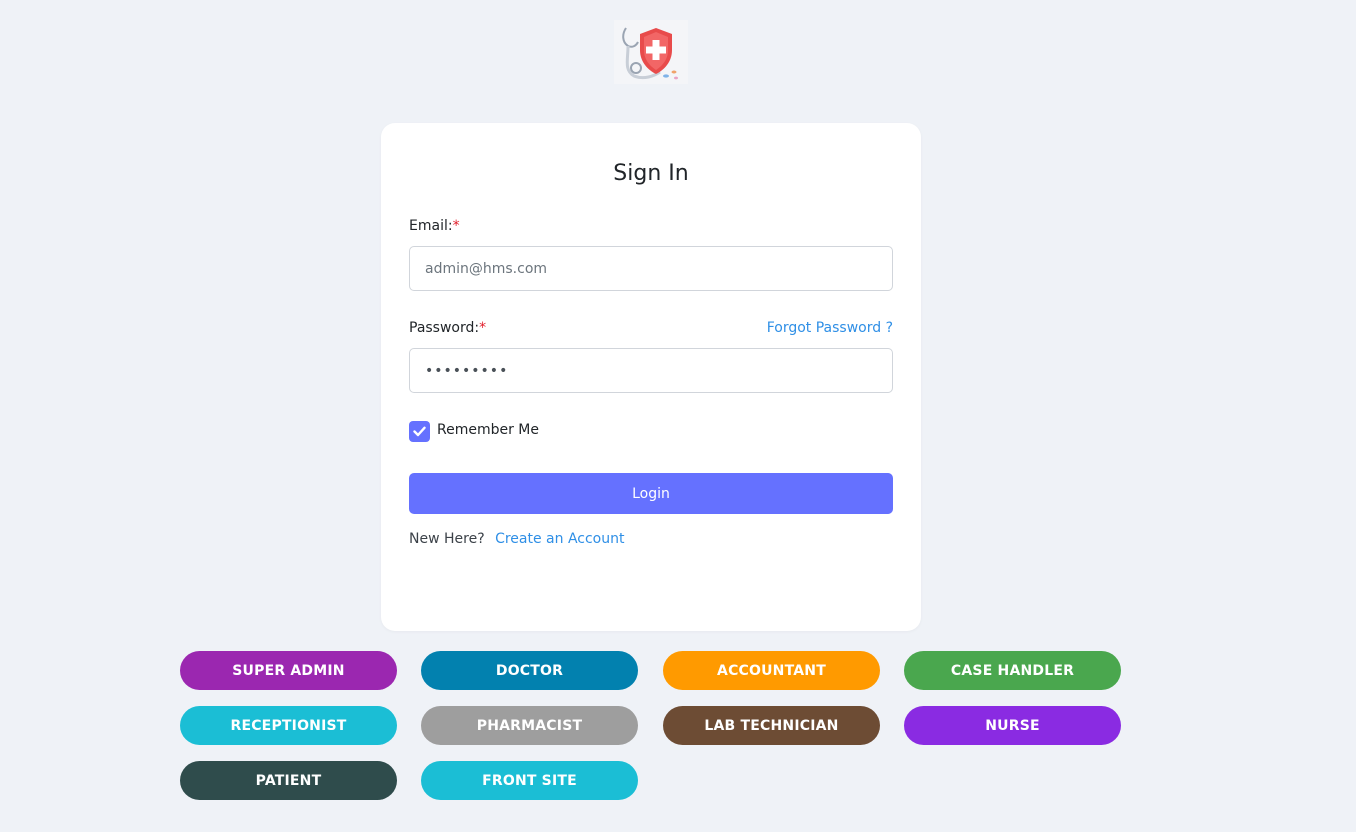  Describe the element at coordinates (771, 670) in the screenshot. I see `role-button-accountant: ACCOUNTANT` at that location.